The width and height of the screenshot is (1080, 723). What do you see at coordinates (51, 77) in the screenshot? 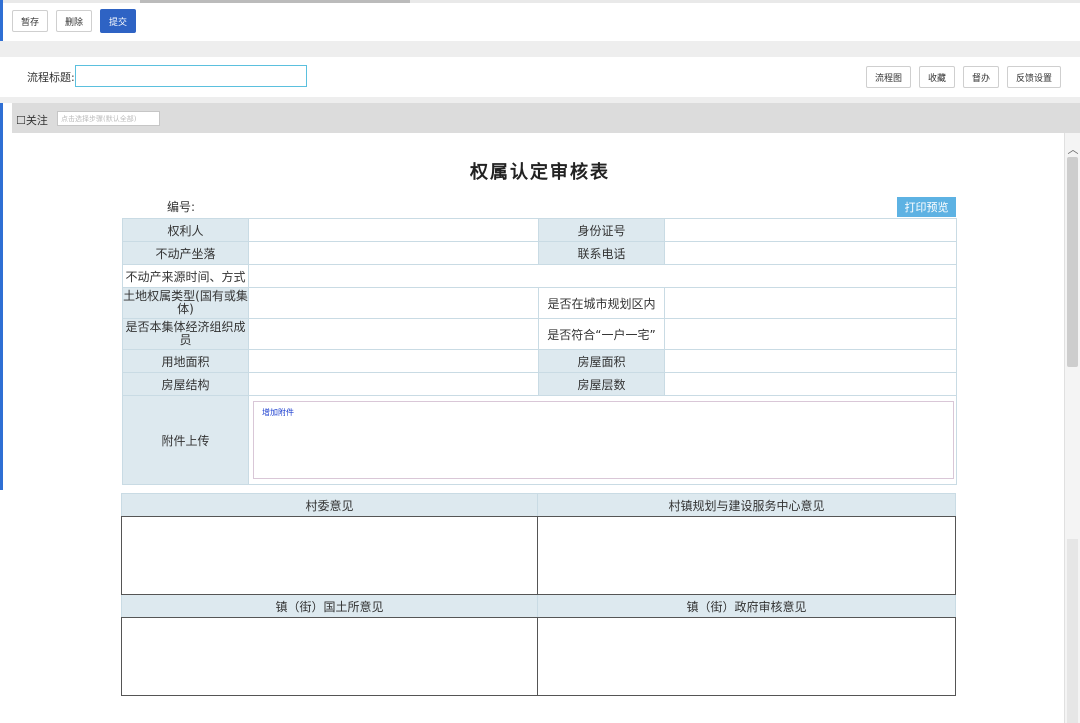
I see `process-title-label: 流程标题:` at bounding box center [51, 77].